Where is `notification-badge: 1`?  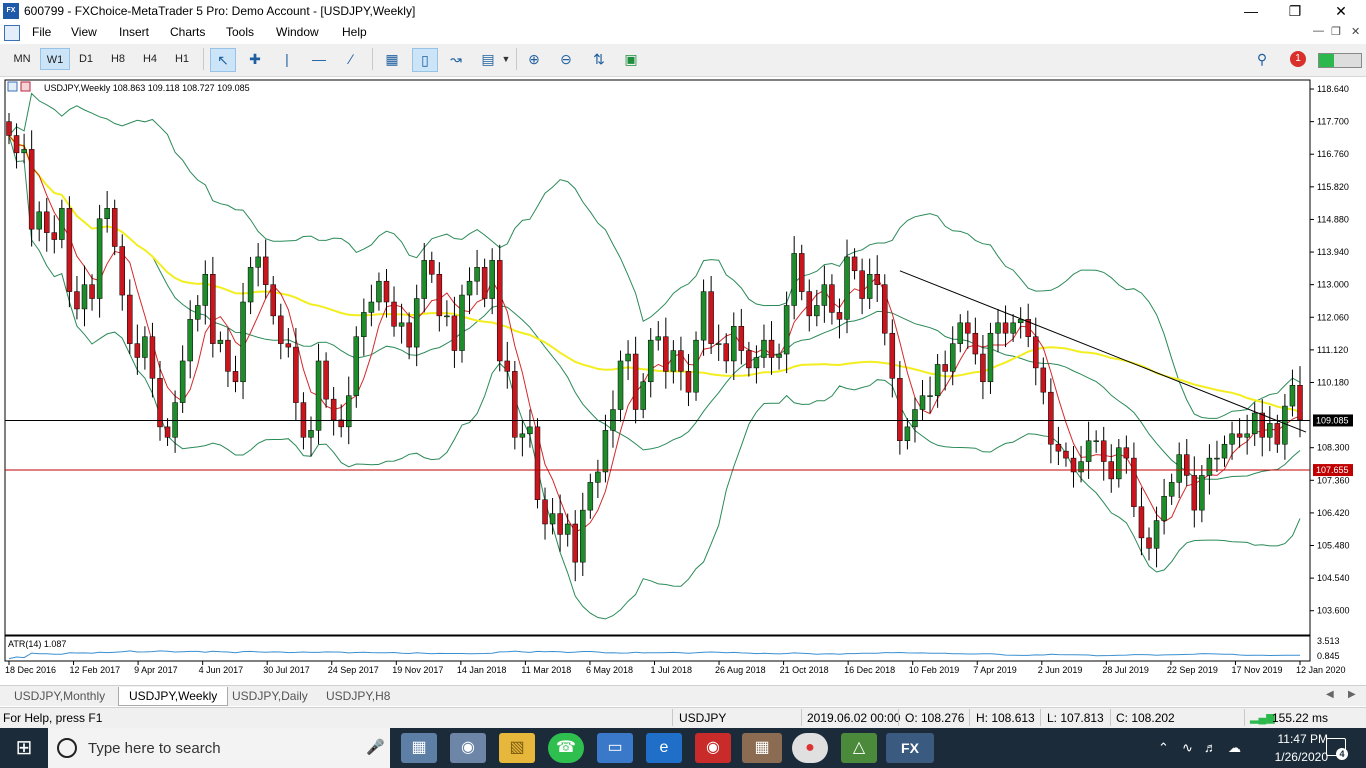 notification-badge: 1 is located at coordinates (1298, 59).